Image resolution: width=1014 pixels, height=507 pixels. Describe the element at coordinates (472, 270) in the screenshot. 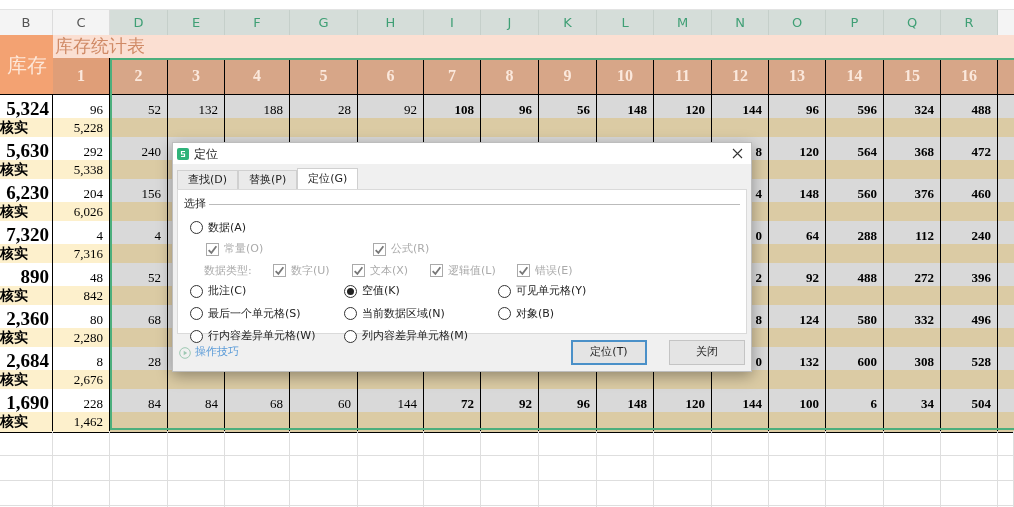

I see `checkbox-label: 逻辑值(L)` at that location.